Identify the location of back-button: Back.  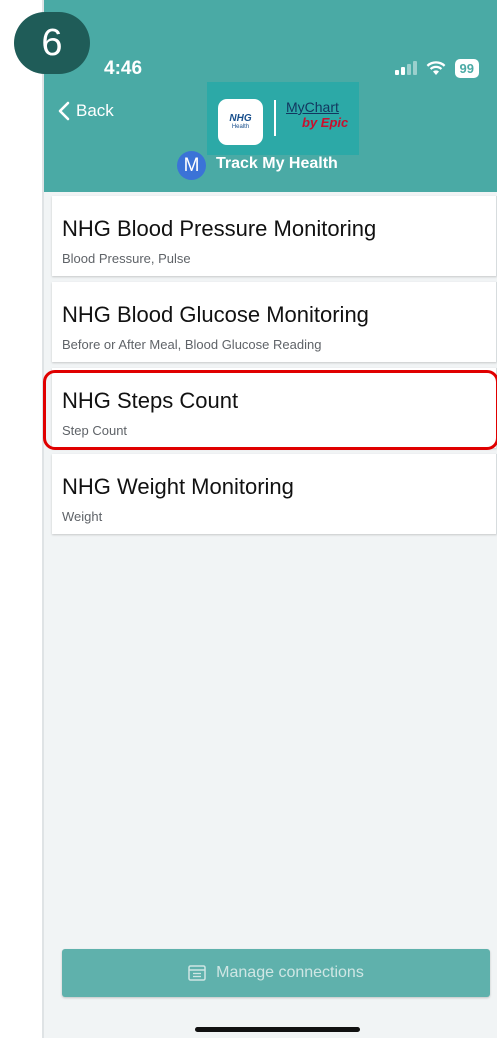
(86, 111).